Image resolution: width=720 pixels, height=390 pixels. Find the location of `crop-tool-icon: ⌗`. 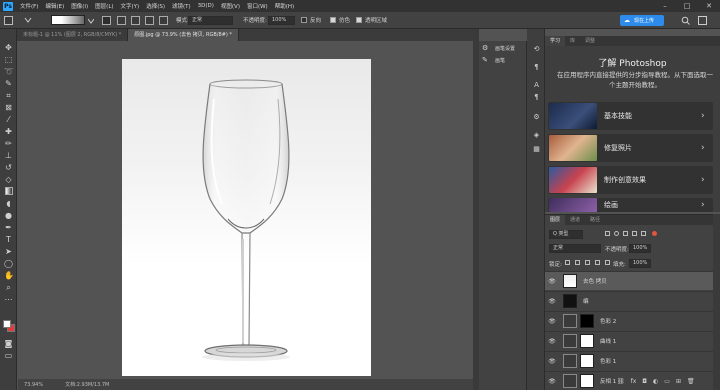

crop-tool-icon: ⌗ is located at coordinates (8, 95).